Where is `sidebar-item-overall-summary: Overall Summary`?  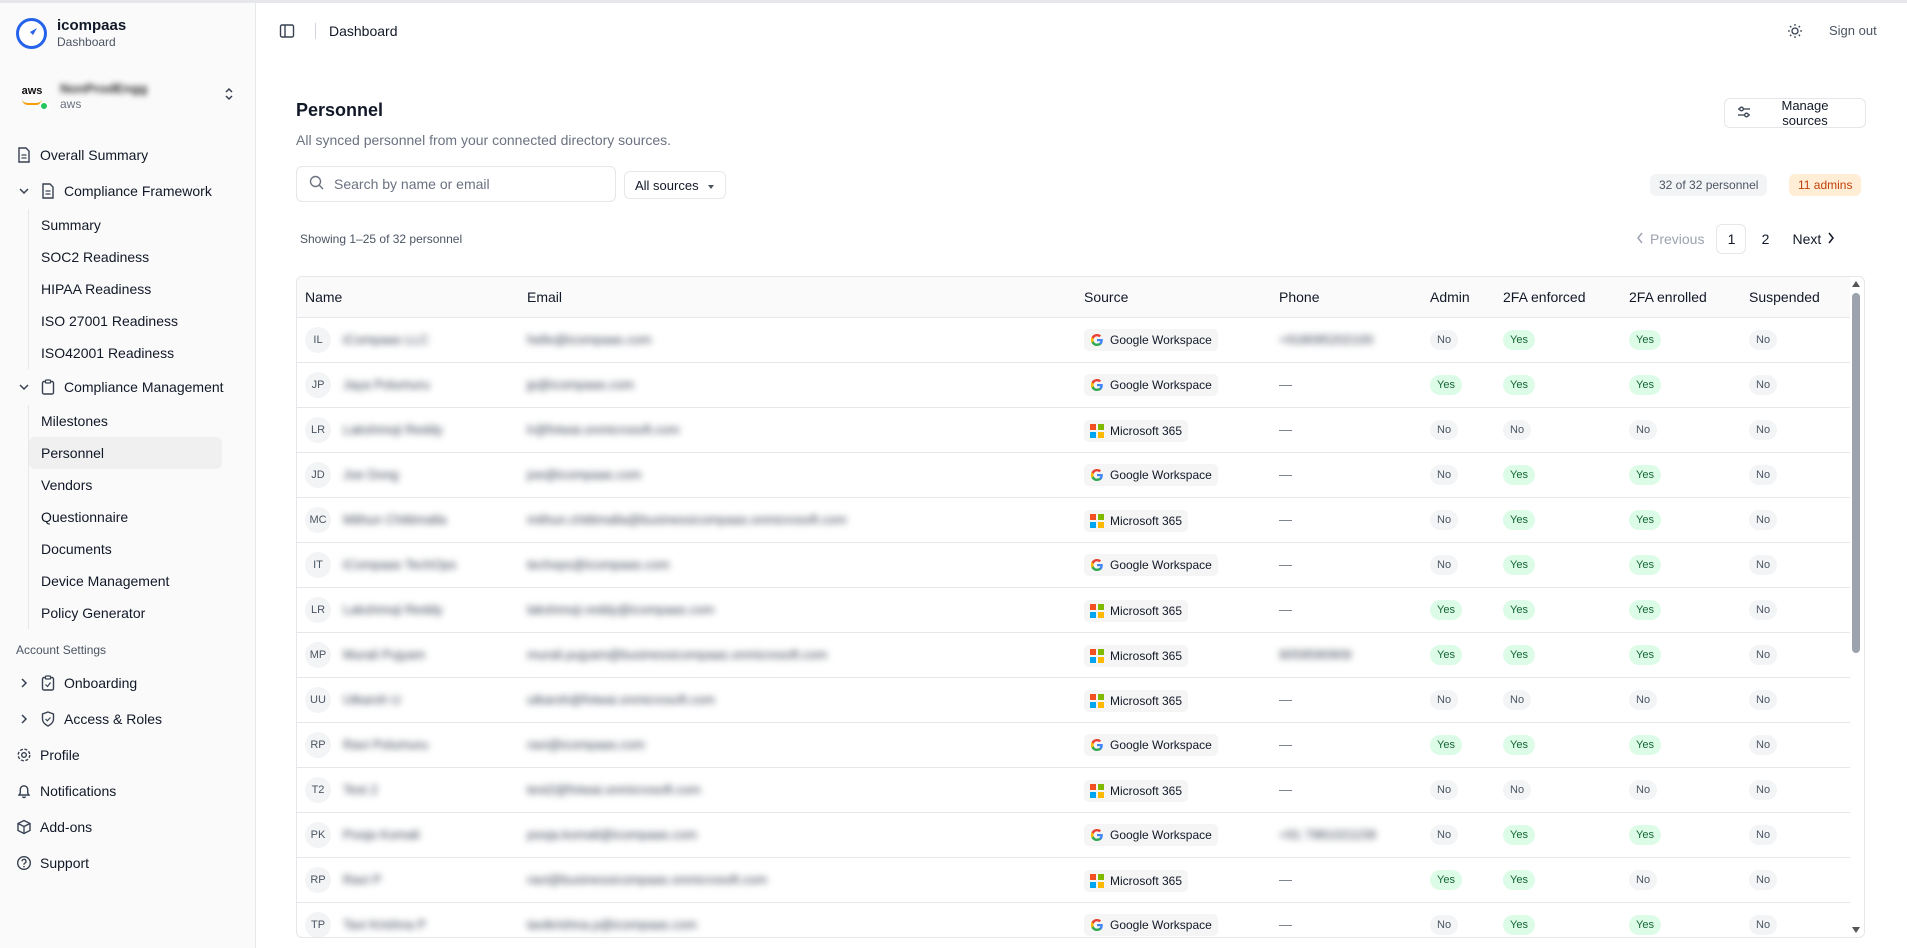
sidebar-item-overall-summary: Overall Summary is located at coordinates (128, 155).